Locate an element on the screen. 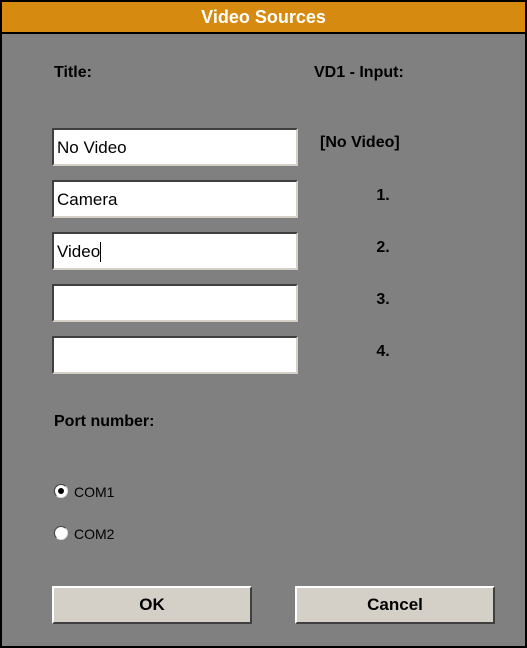  source-title-value-1: Camera is located at coordinates (87, 199).